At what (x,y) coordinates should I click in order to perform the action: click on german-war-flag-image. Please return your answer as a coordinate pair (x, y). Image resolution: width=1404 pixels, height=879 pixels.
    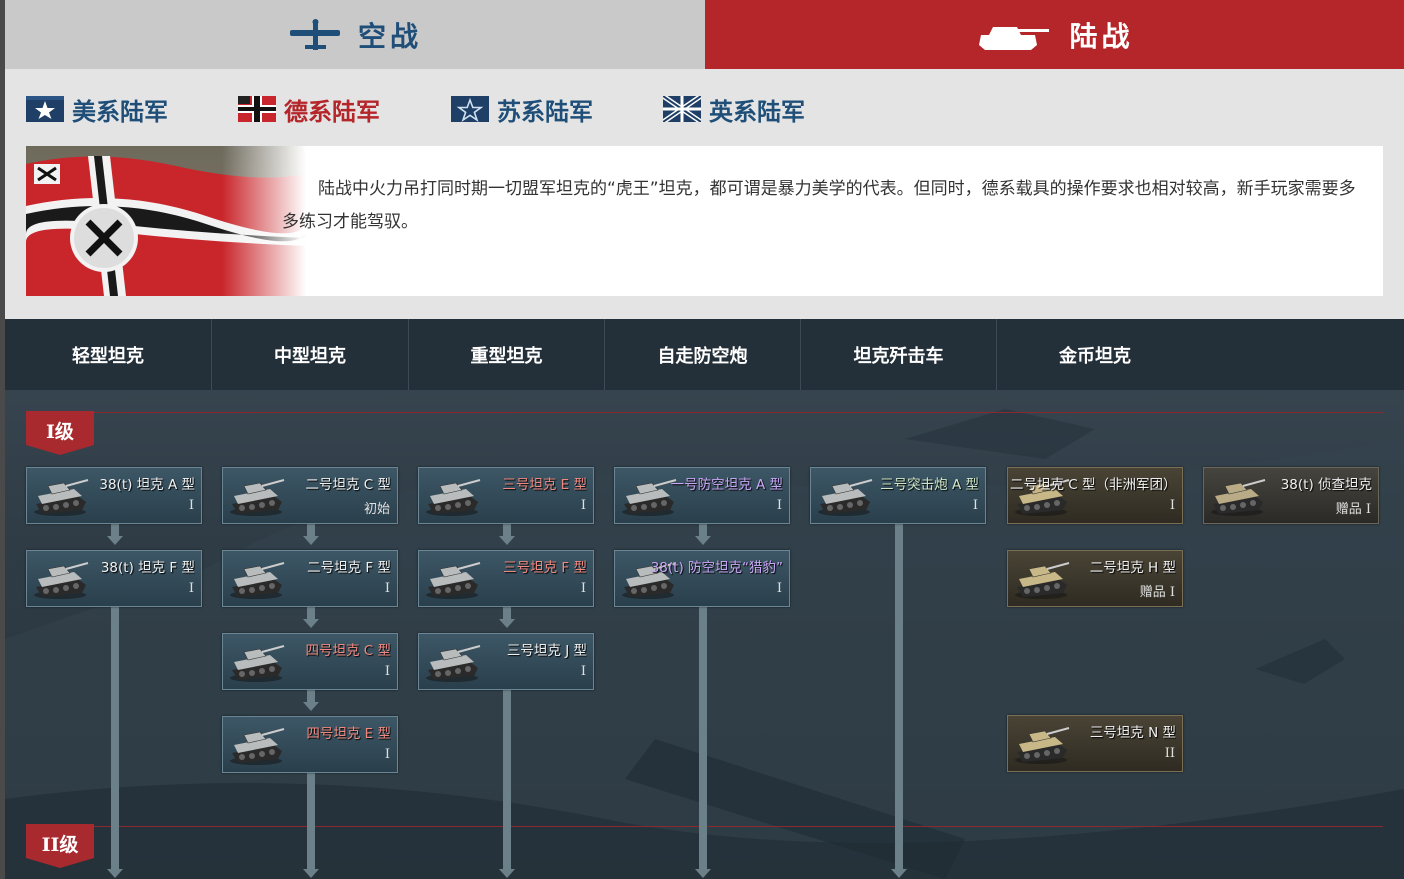
    Looking at the image, I should click on (166, 221).